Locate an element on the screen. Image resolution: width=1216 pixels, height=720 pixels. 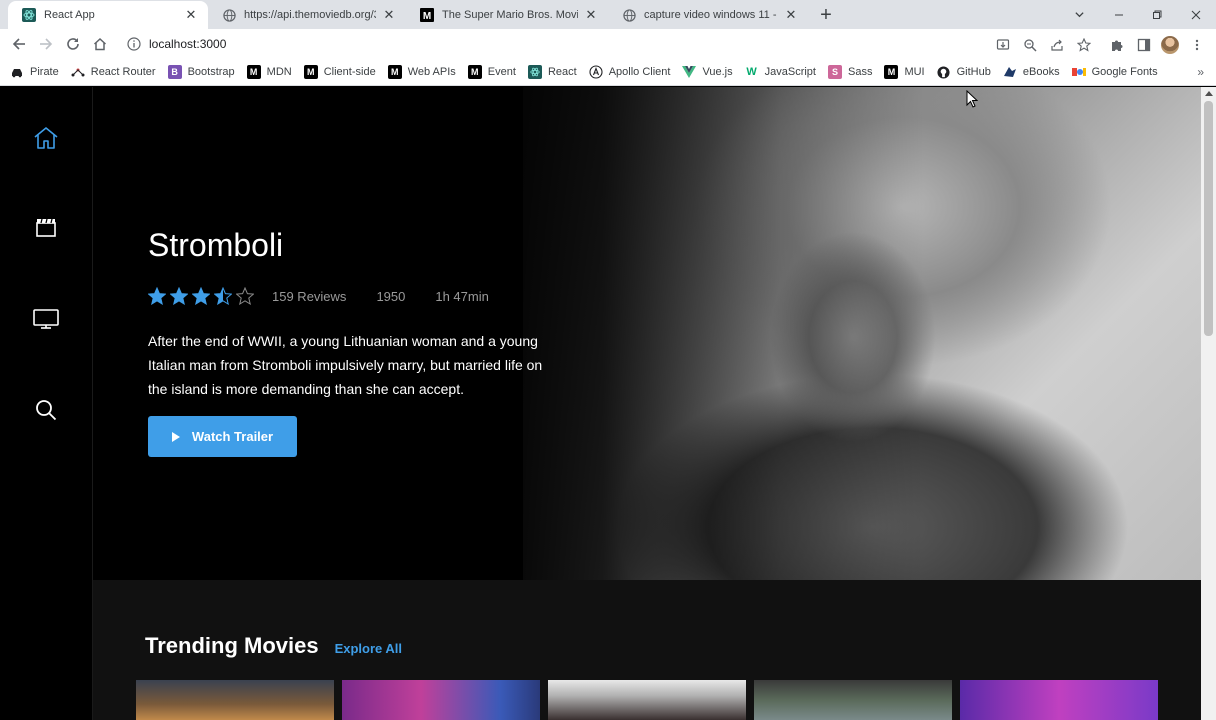
bookmark-mui: M MUI is located at coordinates (904, 72).